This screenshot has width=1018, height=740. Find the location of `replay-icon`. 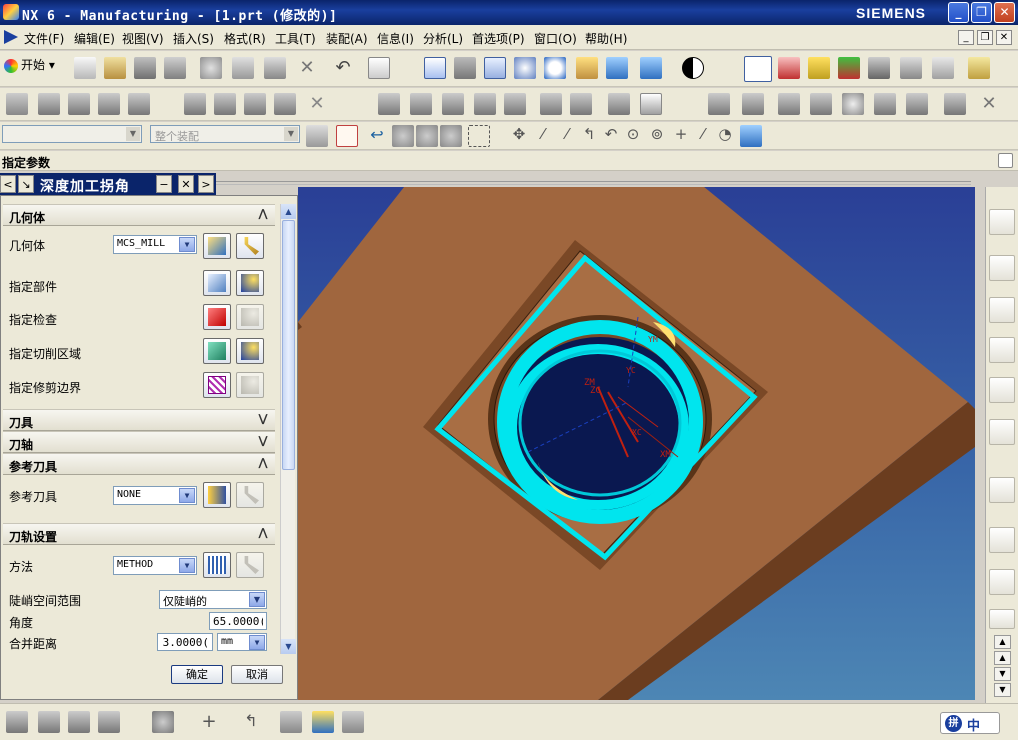

replay-icon is located at coordinates (421, 104).